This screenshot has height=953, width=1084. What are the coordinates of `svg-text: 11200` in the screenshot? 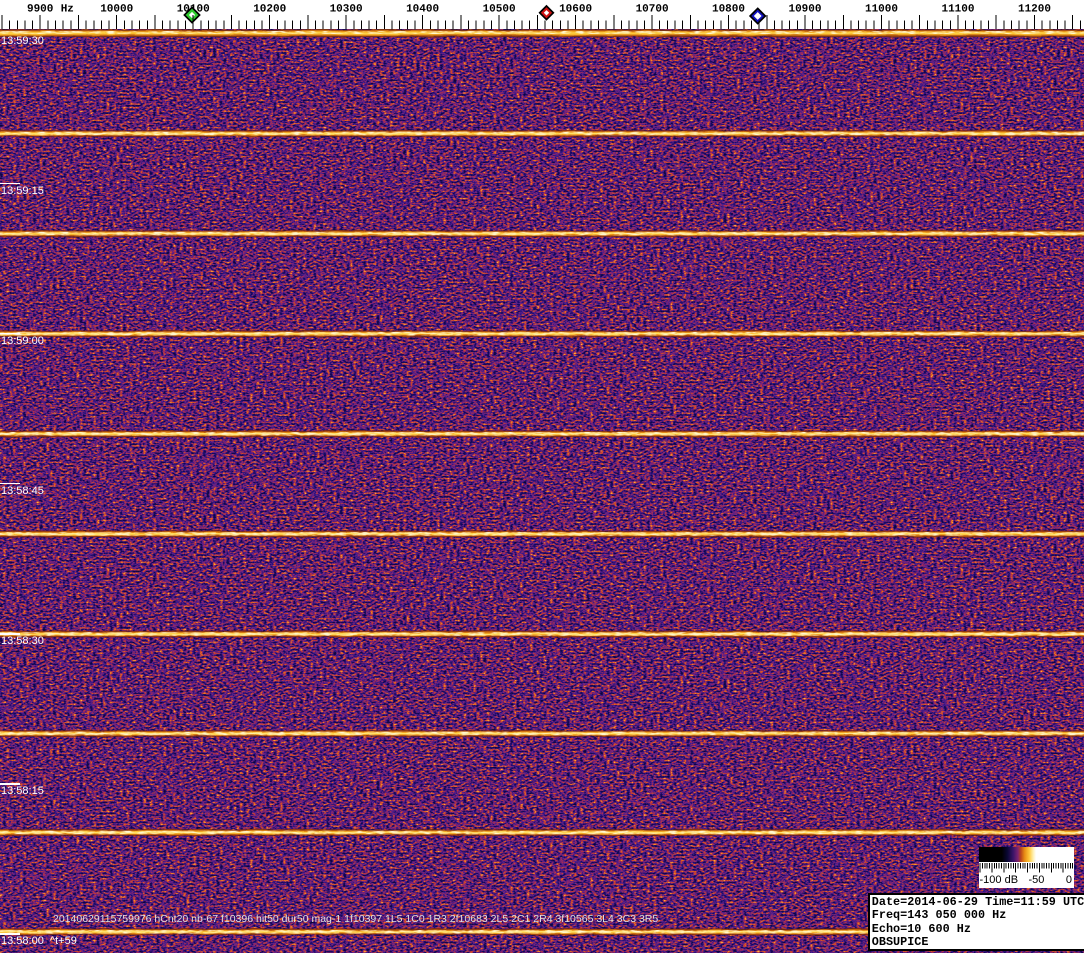 It's located at (1034, 10).